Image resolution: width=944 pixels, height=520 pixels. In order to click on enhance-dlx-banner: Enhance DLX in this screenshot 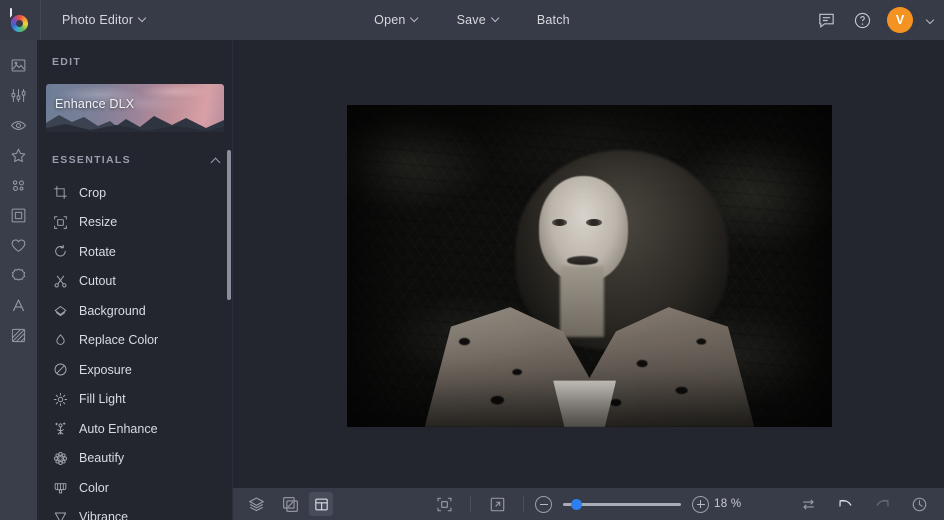, I will do `click(135, 108)`.